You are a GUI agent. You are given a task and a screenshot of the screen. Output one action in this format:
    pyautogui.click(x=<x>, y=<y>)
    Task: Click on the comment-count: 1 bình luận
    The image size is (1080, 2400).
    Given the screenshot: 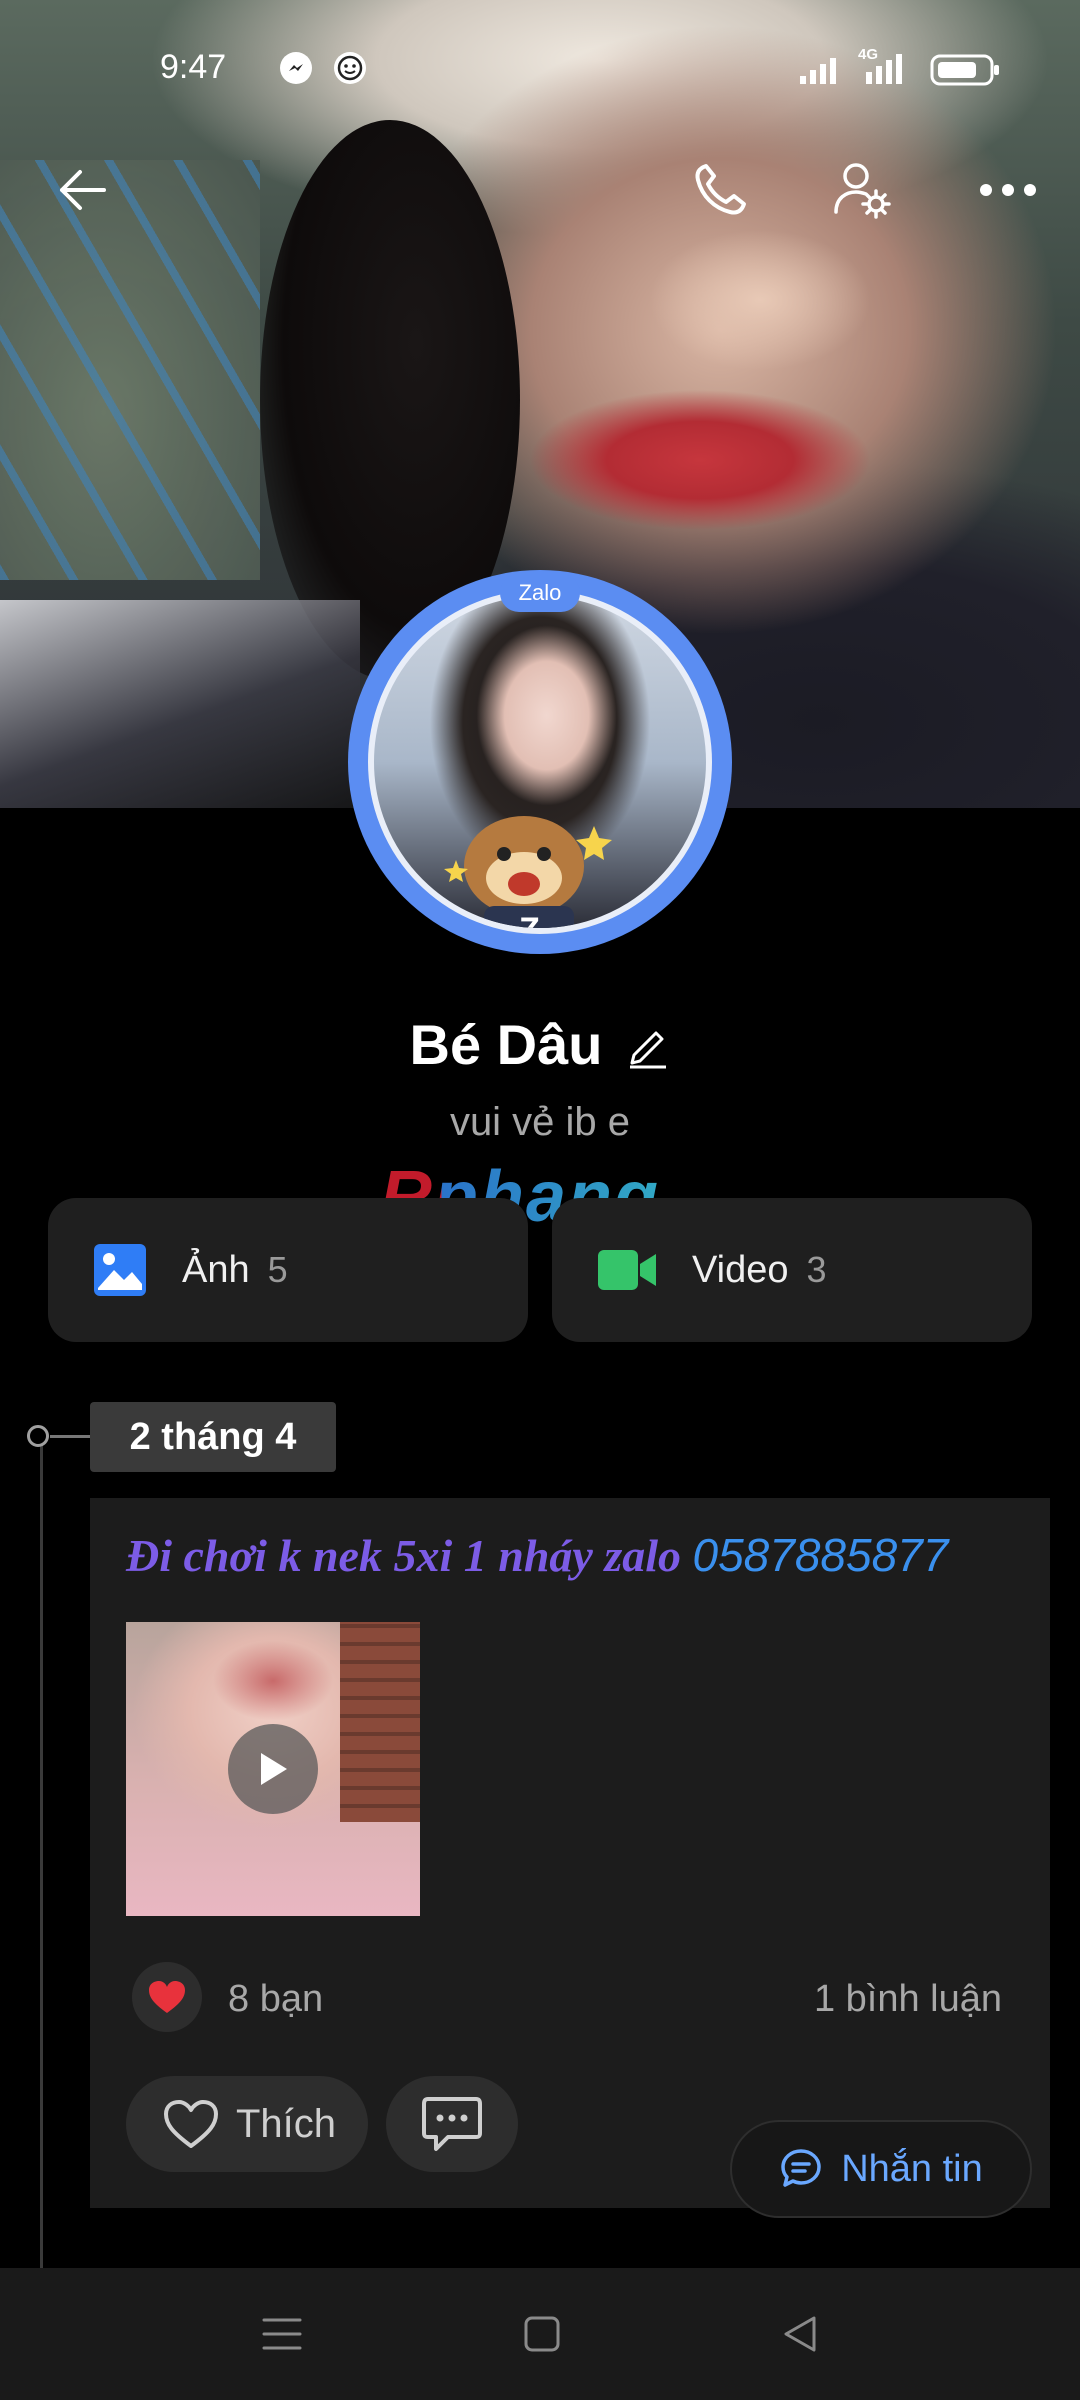 What is the action you would take?
    pyautogui.click(x=908, y=1999)
    